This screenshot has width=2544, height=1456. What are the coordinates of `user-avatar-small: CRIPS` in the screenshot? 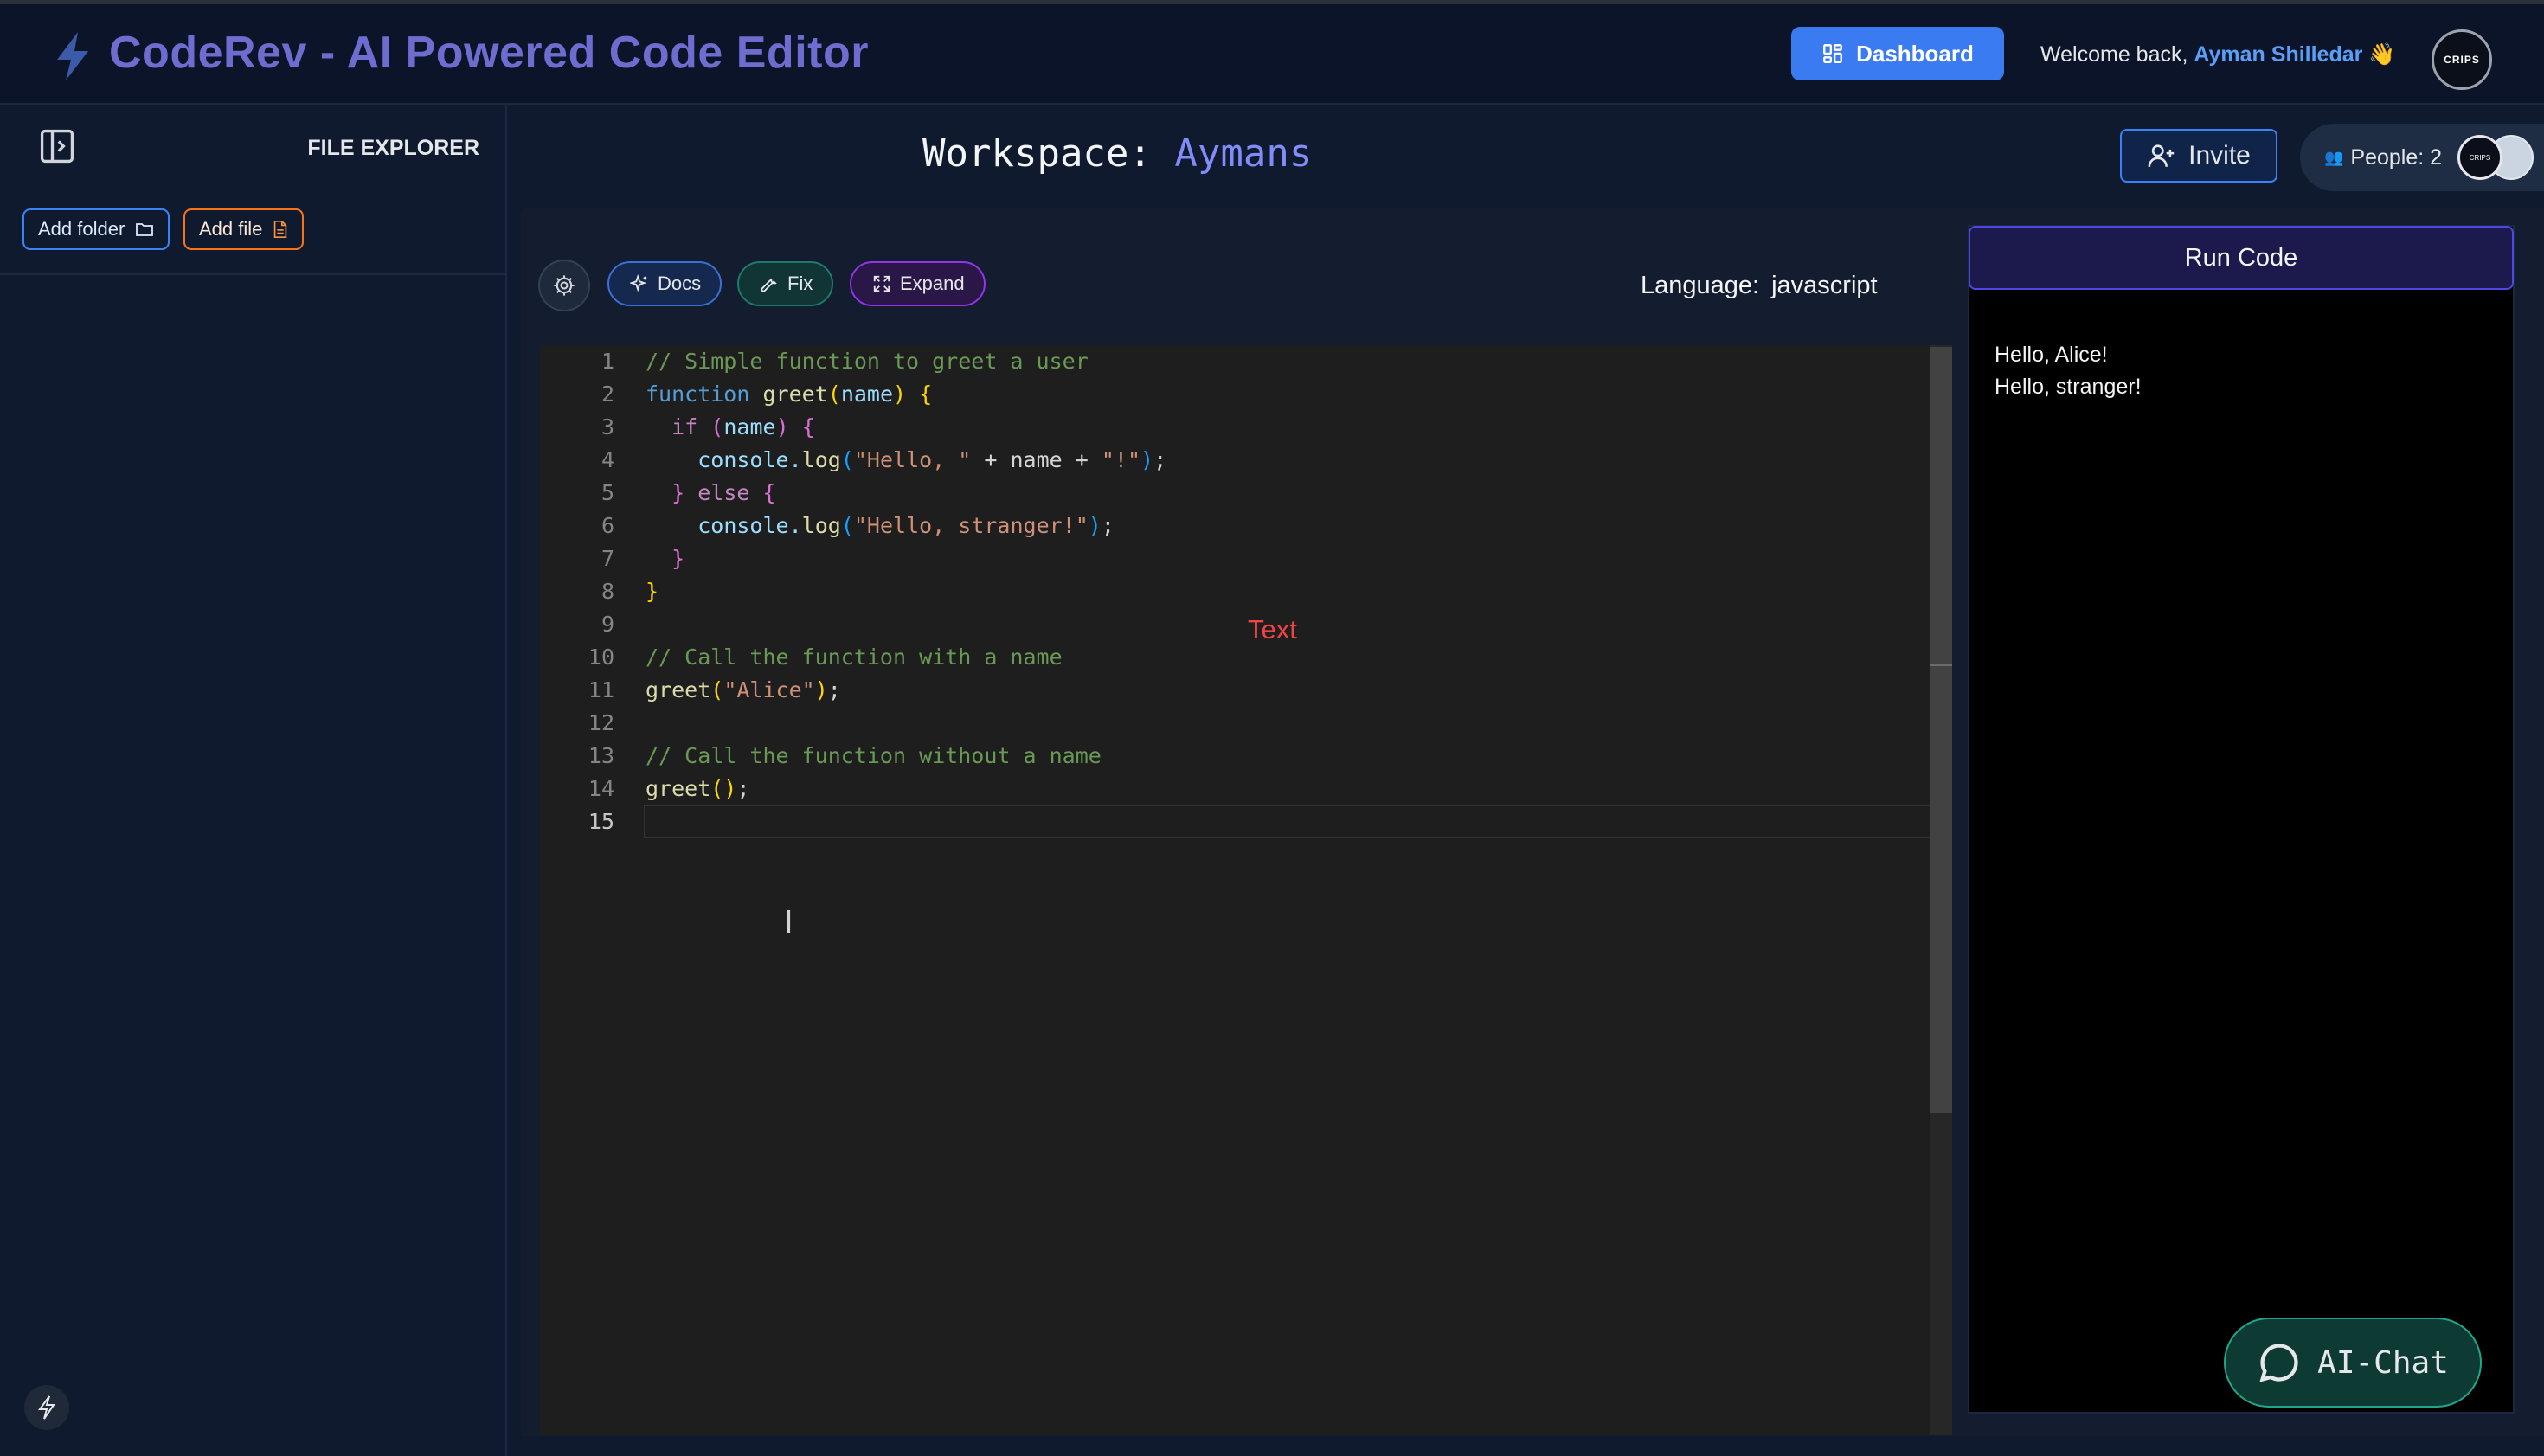 It's located at (2479, 157).